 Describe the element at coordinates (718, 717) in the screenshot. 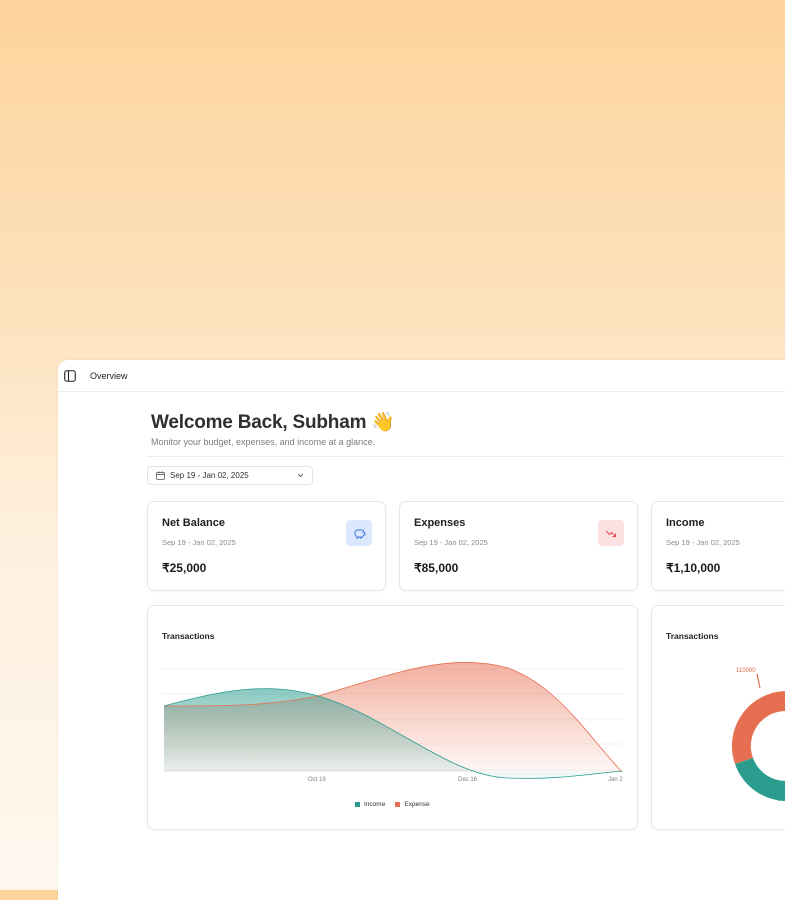

I see `transactions-donut-chart-card: Transactions 110000` at that location.